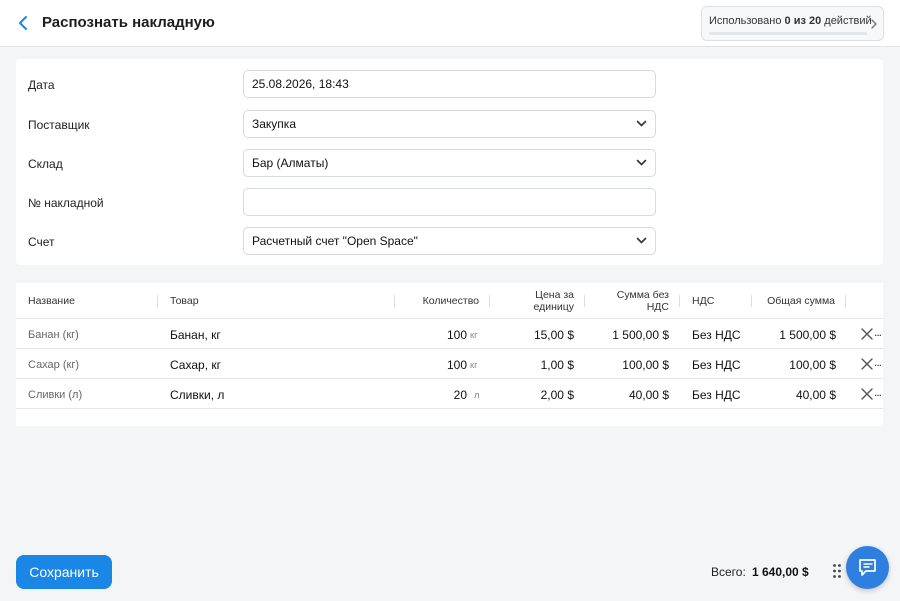 The height and width of the screenshot is (601, 900). Describe the element at coordinates (59, 125) in the screenshot. I see `supplier-label: Поставщик` at that location.